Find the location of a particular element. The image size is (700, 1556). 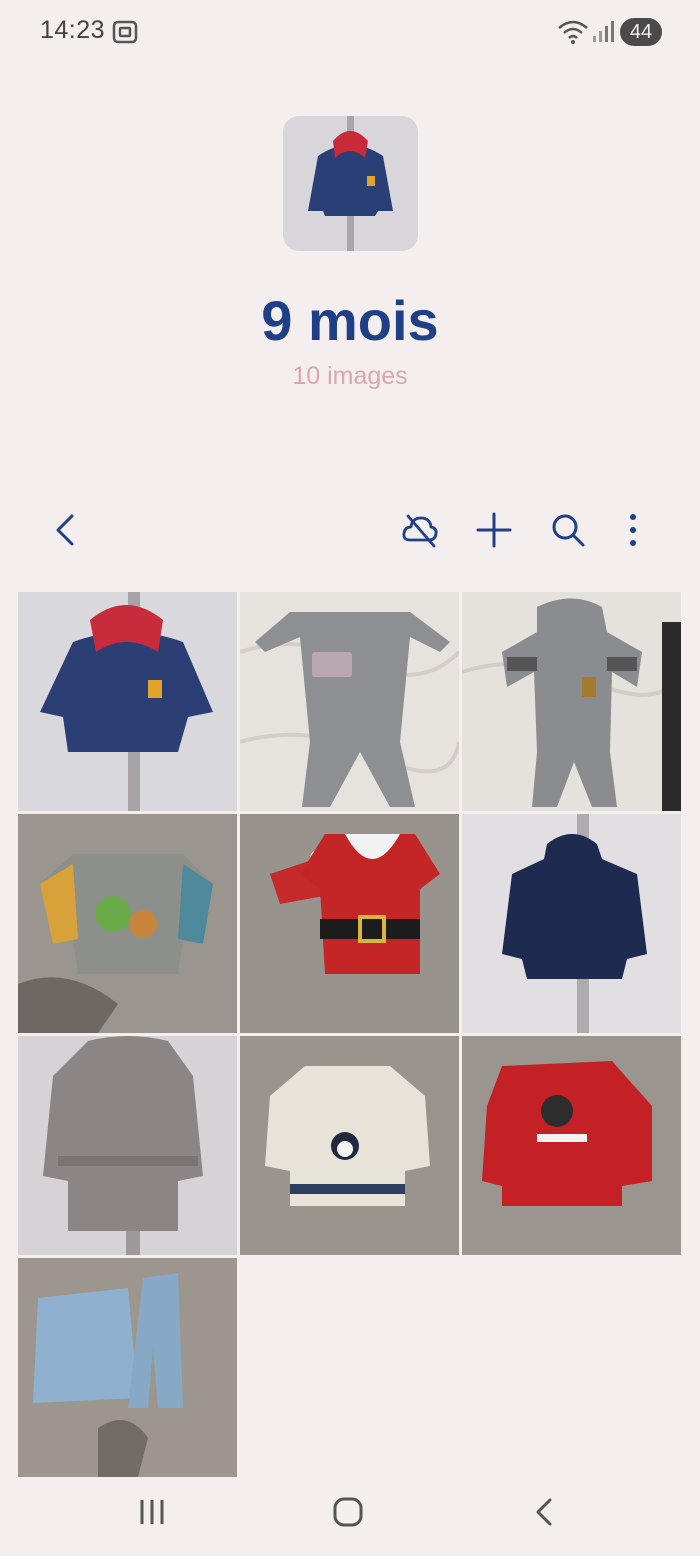

cloud-off-icon is located at coordinates (420, 532).